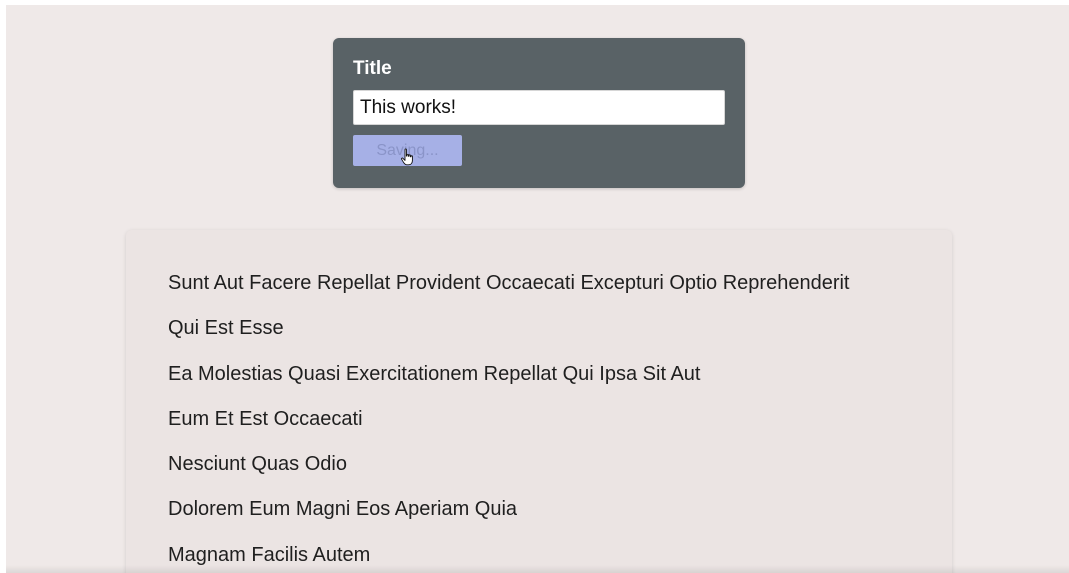  I want to click on post-list-item: Eum Et Est Occaecati, so click(508, 429).